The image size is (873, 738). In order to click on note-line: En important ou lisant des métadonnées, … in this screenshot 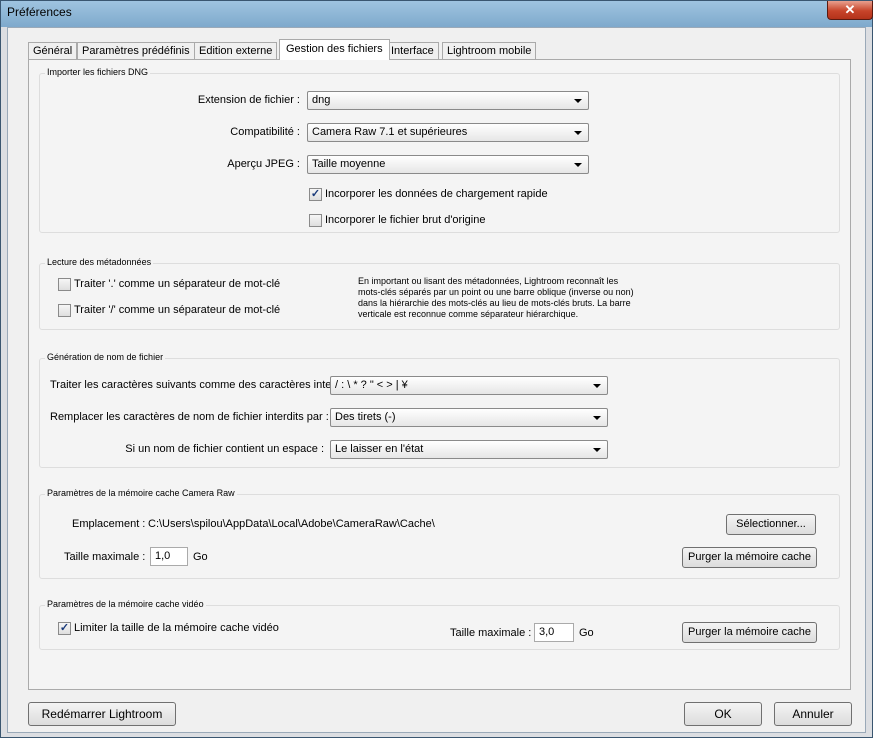, I will do `click(488, 281)`.